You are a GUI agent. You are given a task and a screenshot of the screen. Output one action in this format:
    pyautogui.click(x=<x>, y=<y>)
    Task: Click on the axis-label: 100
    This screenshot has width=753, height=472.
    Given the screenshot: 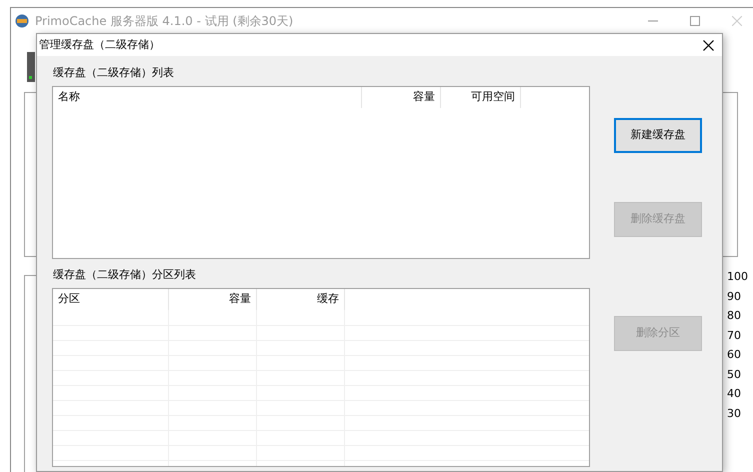 What is the action you would take?
    pyautogui.click(x=737, y=277)
    